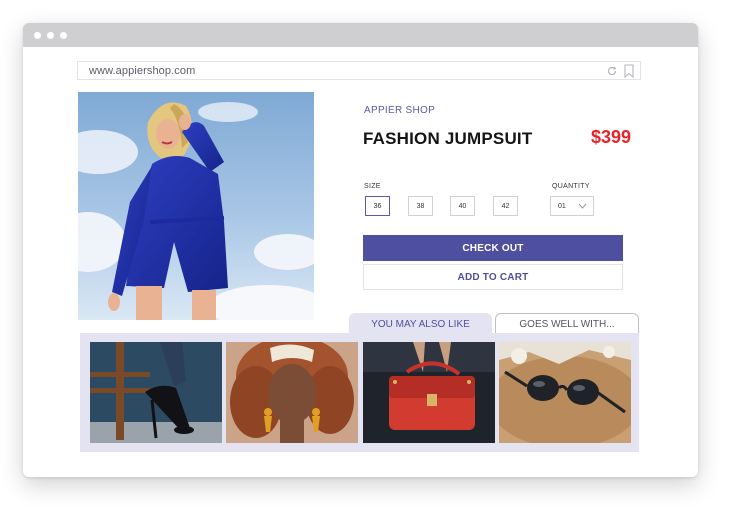 This screenshot has width=744, height=523. Describe the element at coordinates (142, 71) in the screenshot. I see `url-text: www.appiershop.com` at that location.